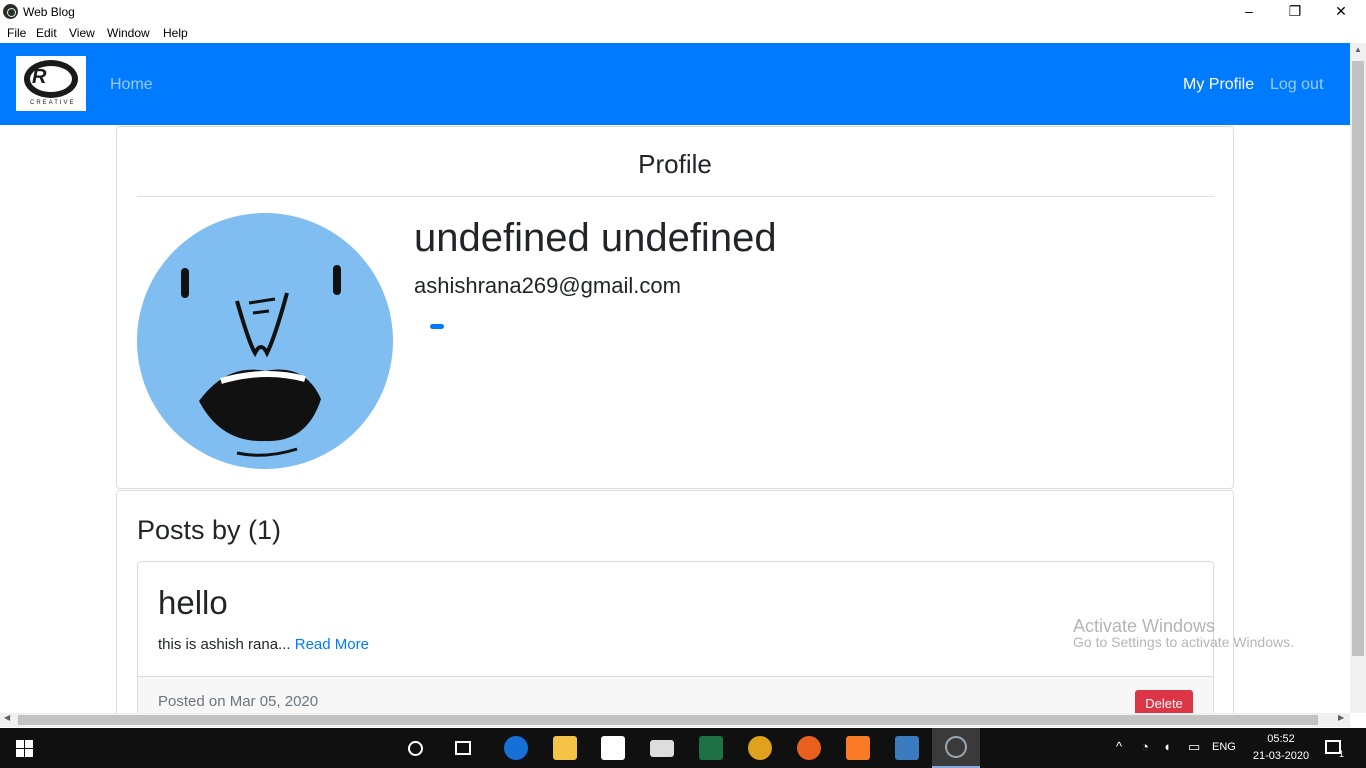  Describe the element at coordinates (7, 717) in the screenshot. I see `scroll-left-icon: ◀` at that location.